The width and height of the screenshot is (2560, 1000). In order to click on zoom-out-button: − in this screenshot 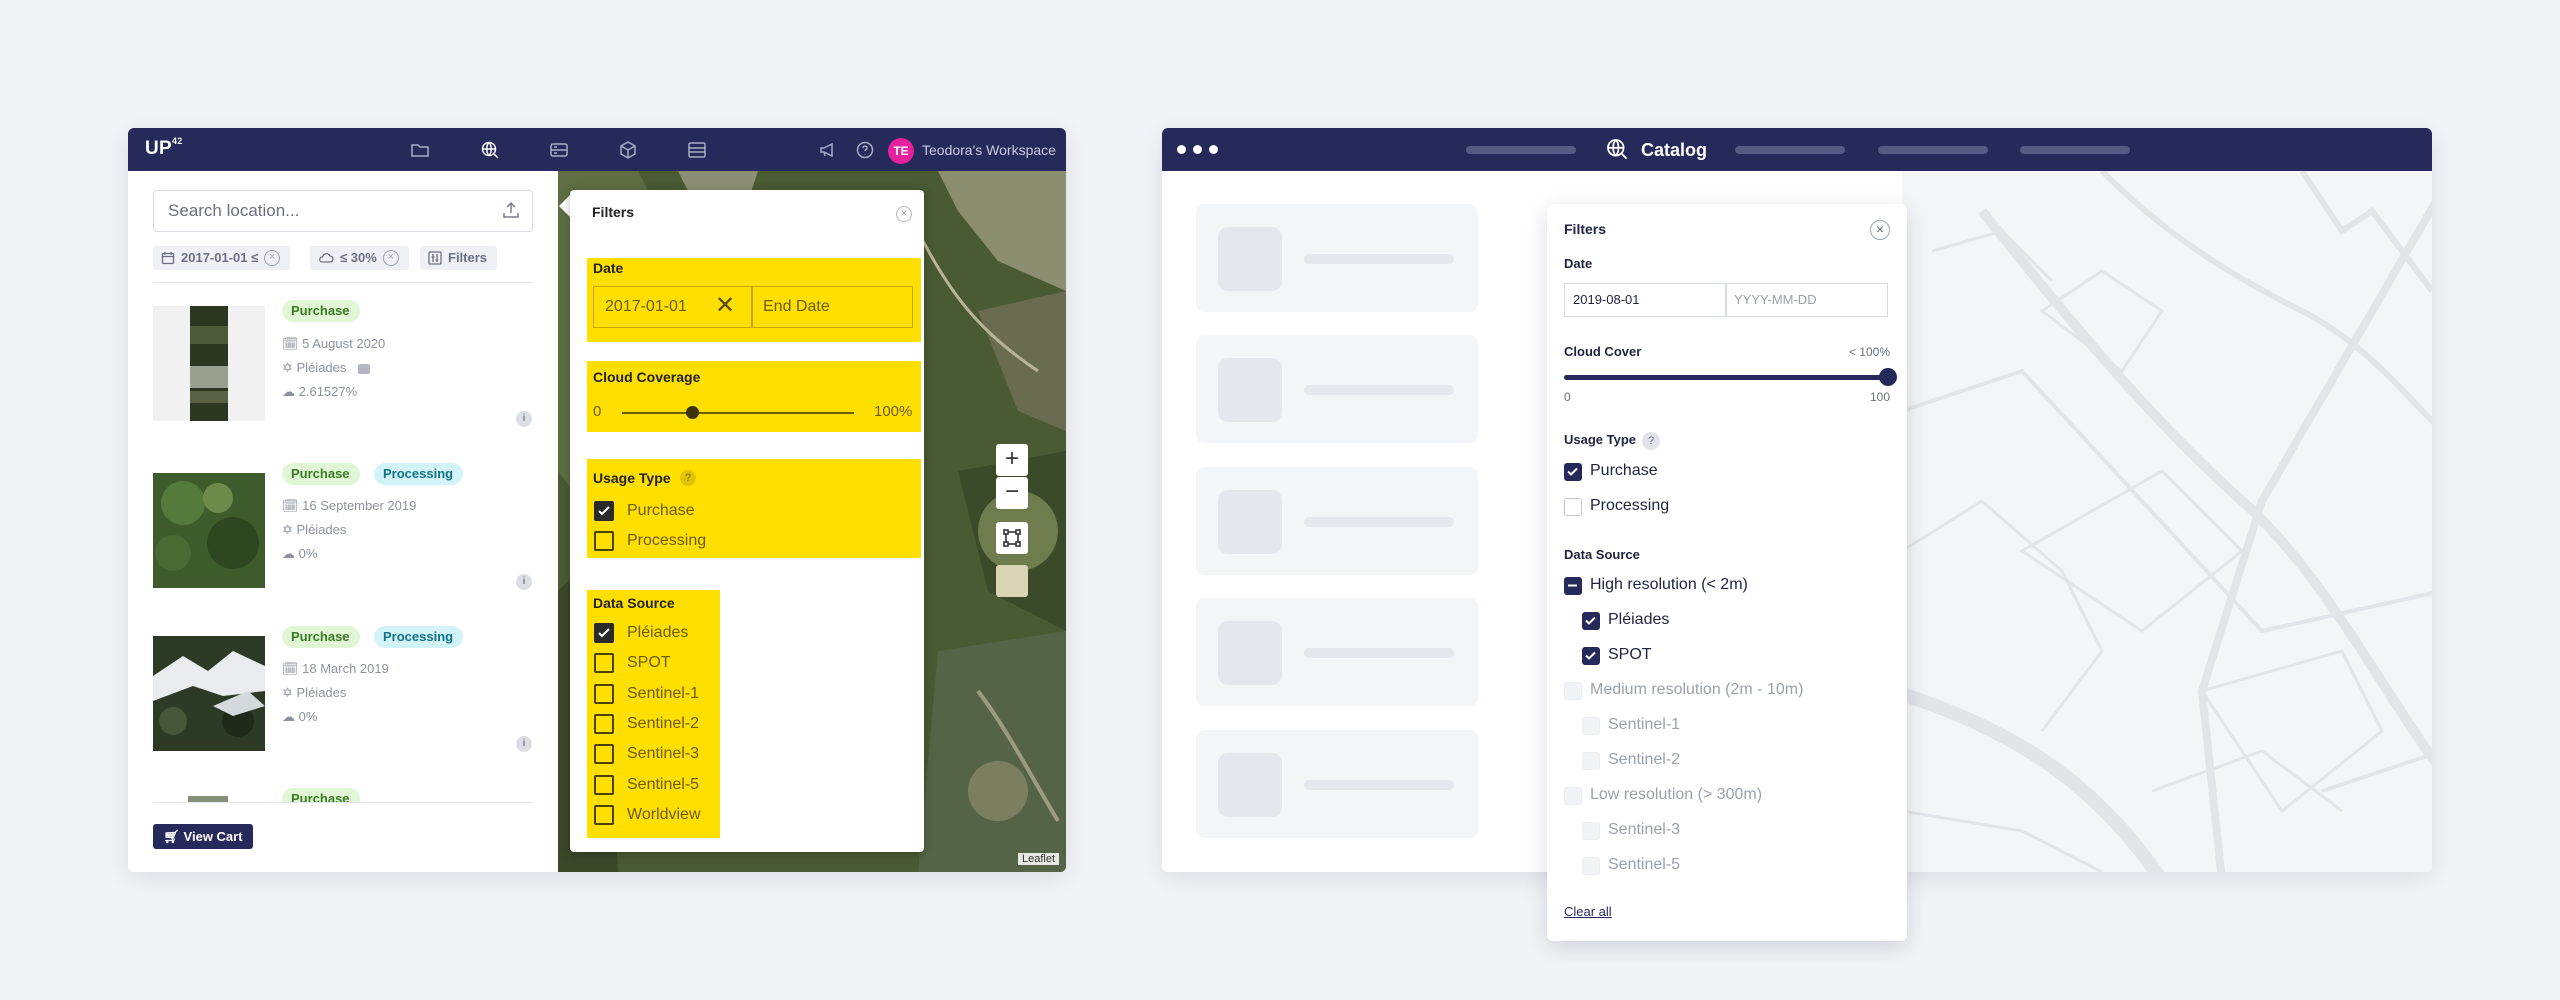, I will do `click(1012, 493)`.